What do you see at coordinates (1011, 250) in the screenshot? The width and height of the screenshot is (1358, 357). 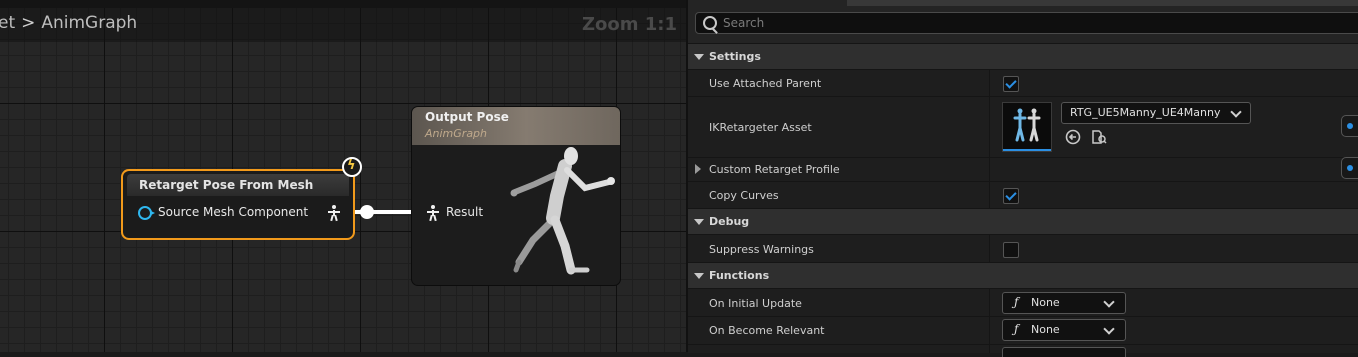 I see `suppress-warnings-checkbox` at bounding box center [1011, 250].